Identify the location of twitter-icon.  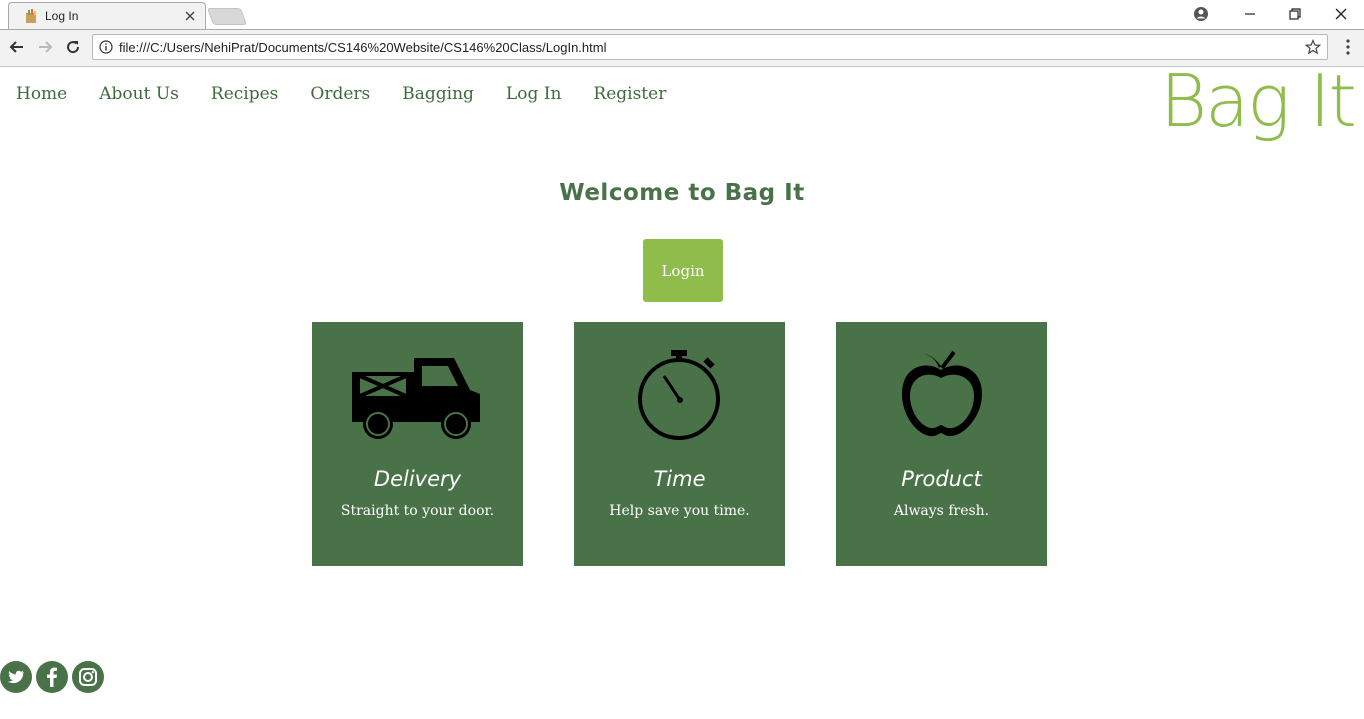
(16, 677).